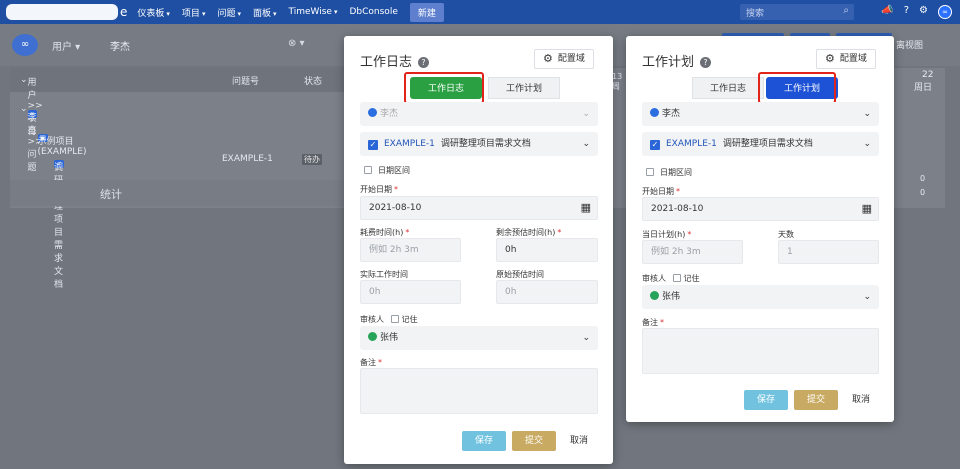 The width and height of the screenshot is (960, 469). What do you see at coordinates (828, 252) in the screenshot?
I see `days-input: 1` at bounding box center [828, 252].